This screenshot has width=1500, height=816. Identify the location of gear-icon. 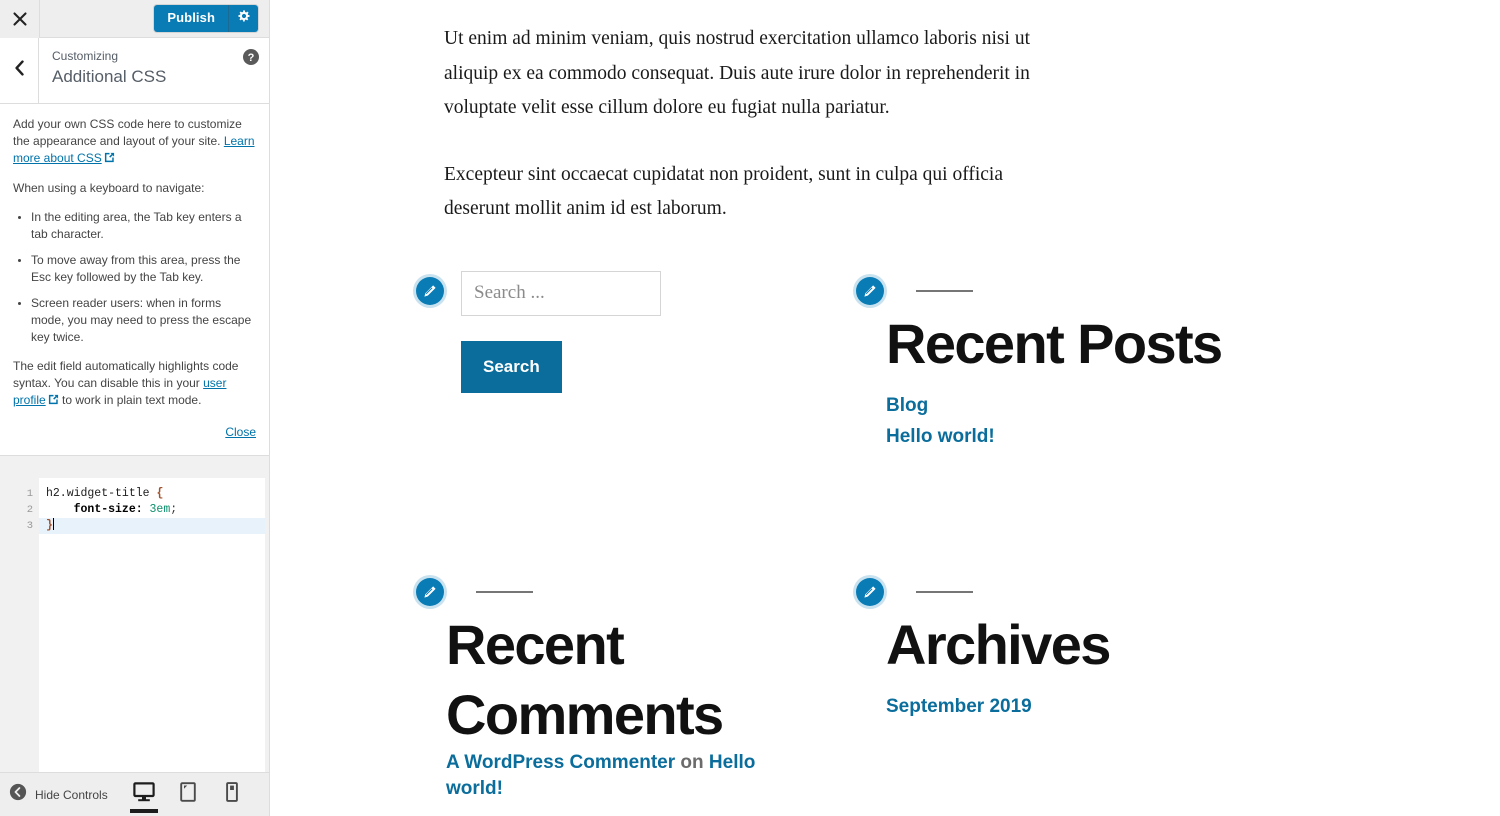
(244, 18).